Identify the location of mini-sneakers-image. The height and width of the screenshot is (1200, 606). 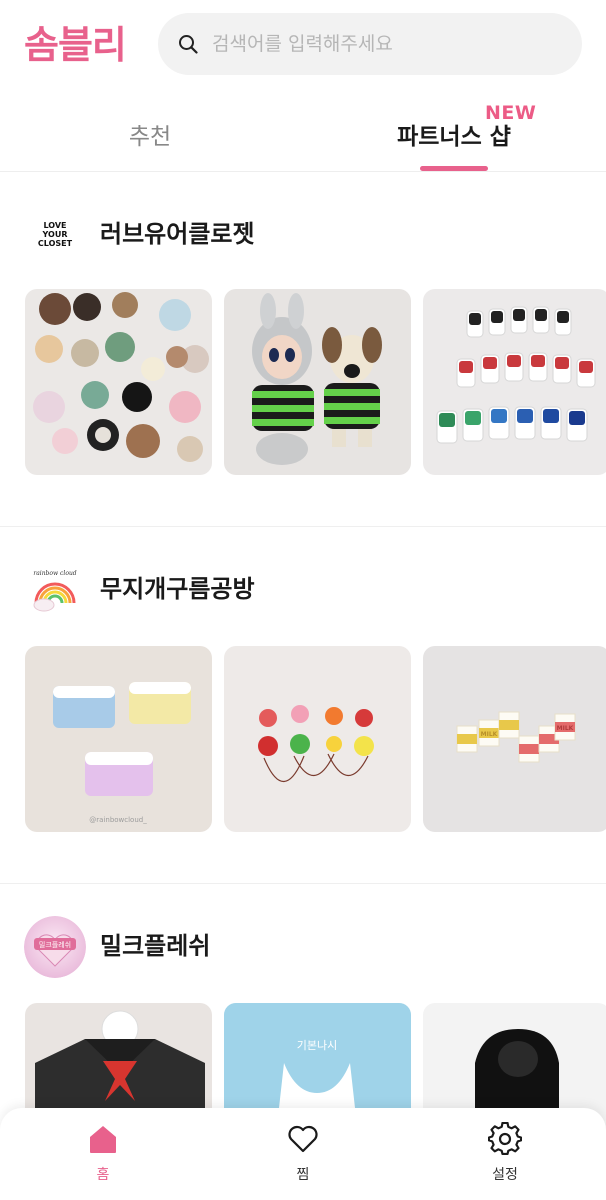
(514, 382).